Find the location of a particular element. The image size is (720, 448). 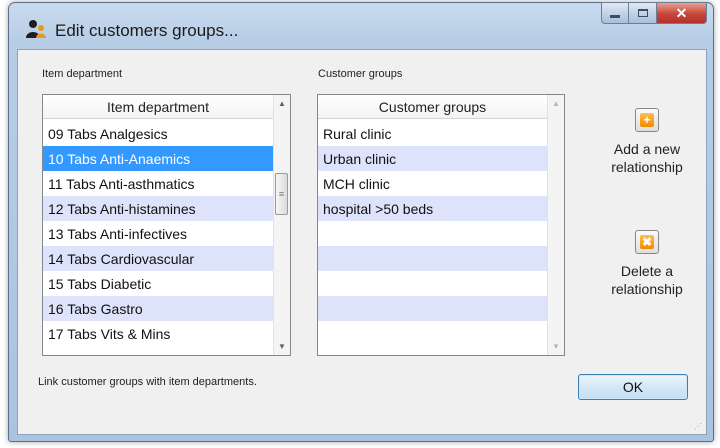

add-plus-icon: + is located at coordinates (647, 120).